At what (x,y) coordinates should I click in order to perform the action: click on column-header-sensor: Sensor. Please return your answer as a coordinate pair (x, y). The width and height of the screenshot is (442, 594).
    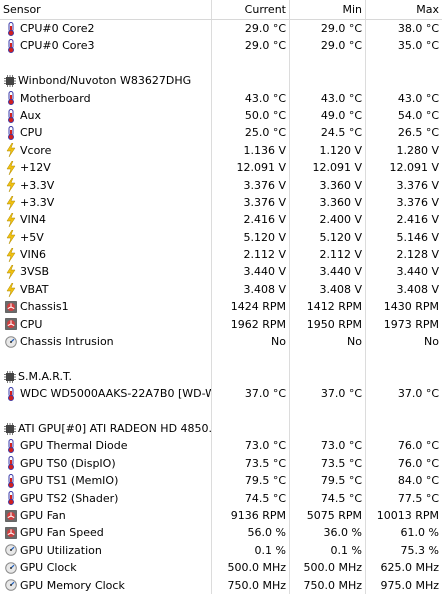
    Looking at the image, I should click on (106, 9).